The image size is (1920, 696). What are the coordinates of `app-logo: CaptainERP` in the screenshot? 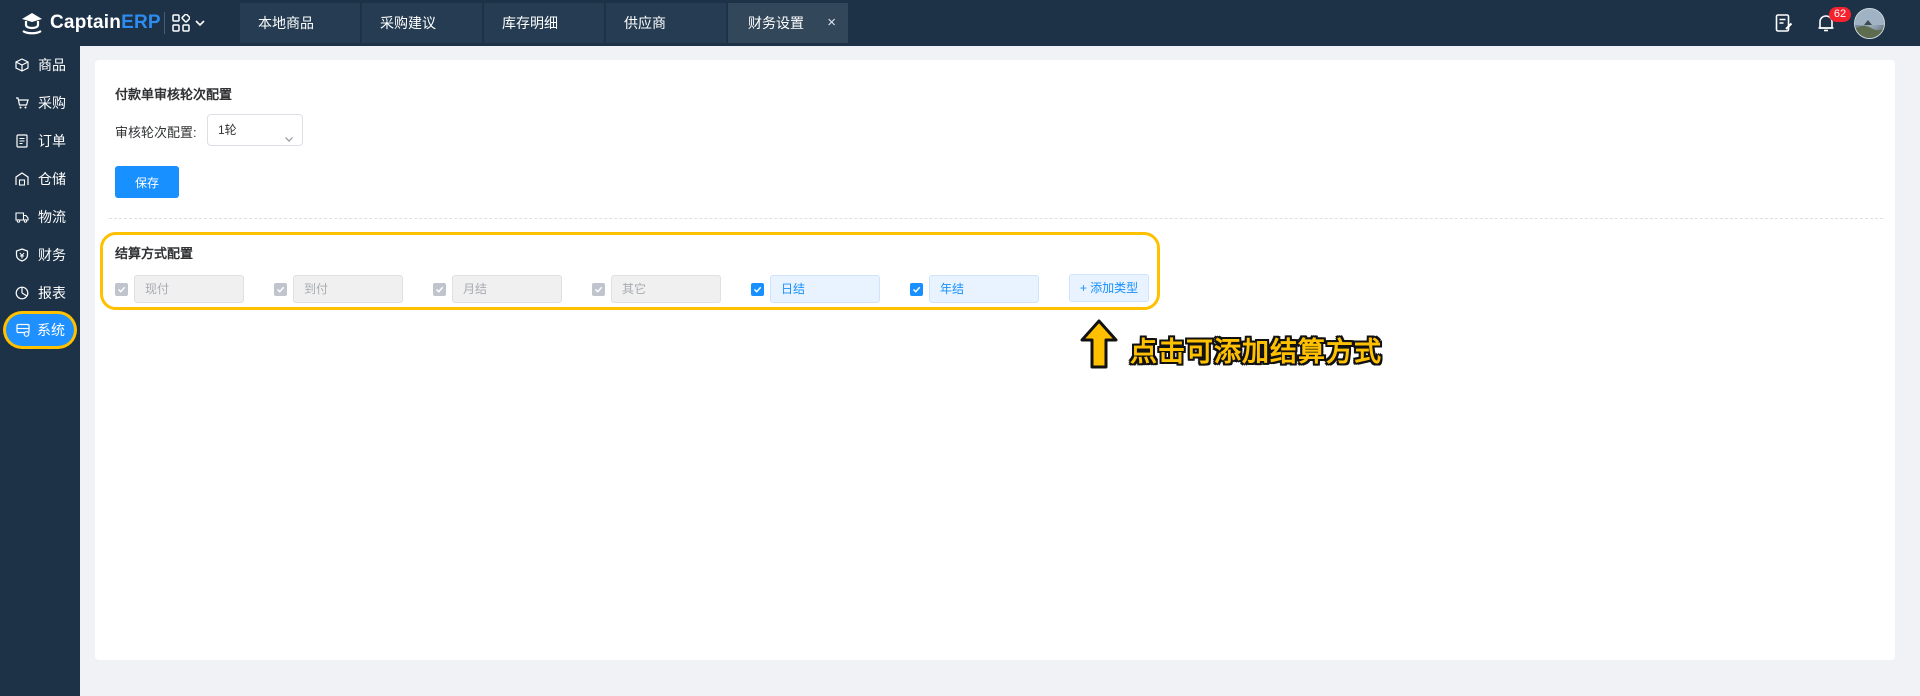 It's located at (89, 23).